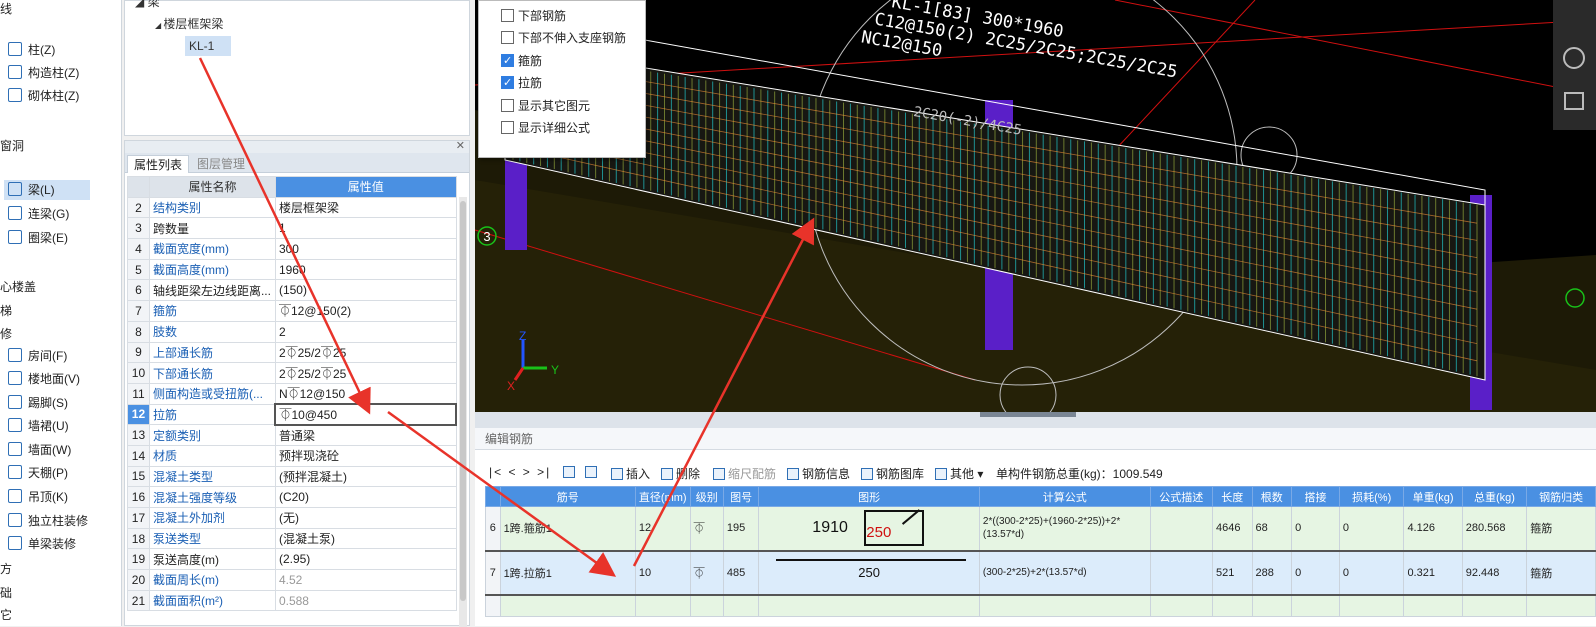 The height and width of the screenshot is (627, 1596). I want to click on rebar-shape-cell: 250, so click(869, 572).